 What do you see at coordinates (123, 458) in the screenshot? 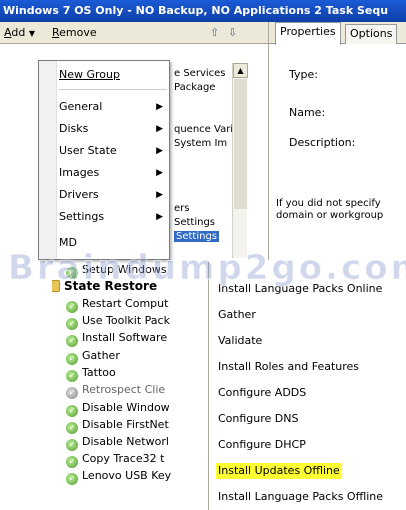
I see `tree-item-label: Copy Trace32 t` at bounding box center [123, 458].